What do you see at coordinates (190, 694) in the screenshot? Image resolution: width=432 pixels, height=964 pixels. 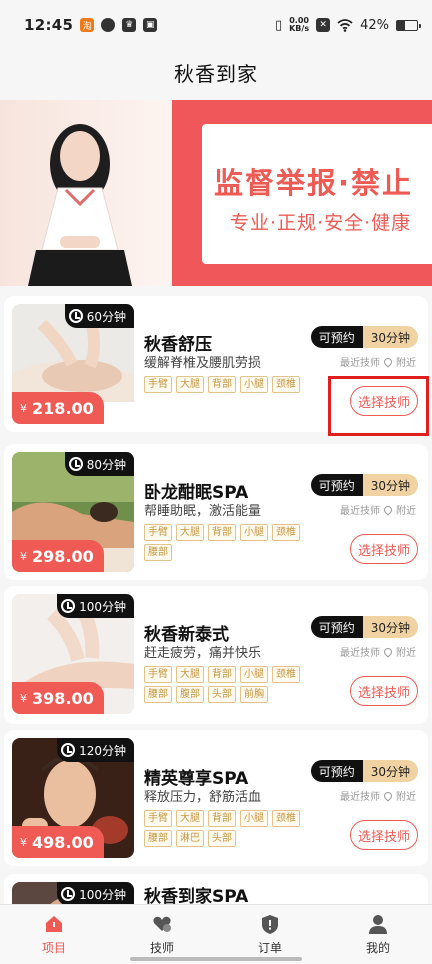 I see `body-part-tag: 腹部` at bounding box center [190, 694].